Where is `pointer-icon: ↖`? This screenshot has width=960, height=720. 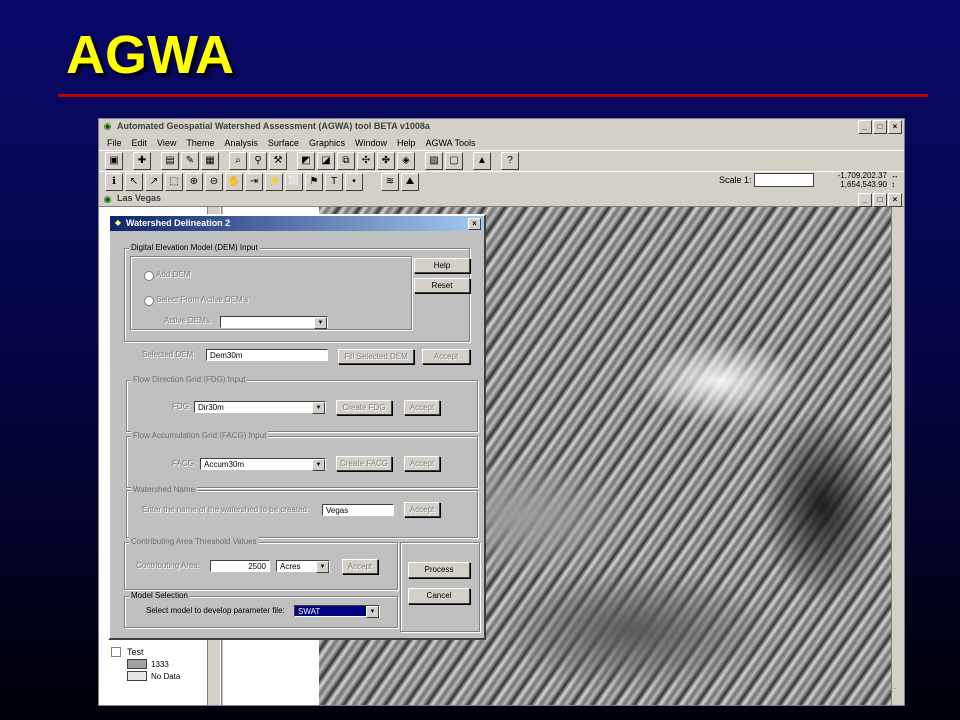 pointer-icon: ↖ is located at coordinates (134, 182).